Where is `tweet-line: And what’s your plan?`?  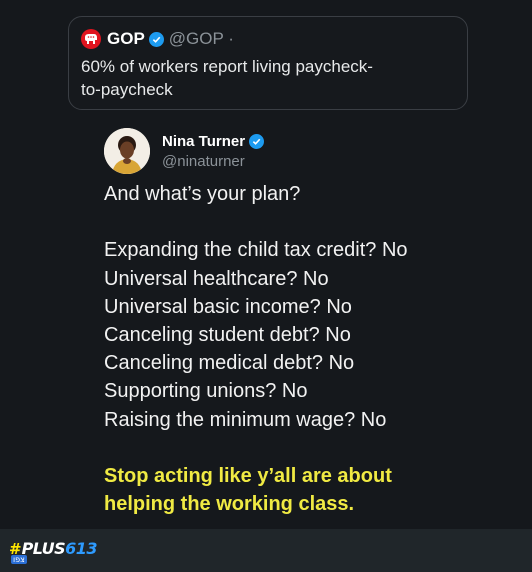
tweet-line: And what’s your plan? is located at coordinates (202, 194).